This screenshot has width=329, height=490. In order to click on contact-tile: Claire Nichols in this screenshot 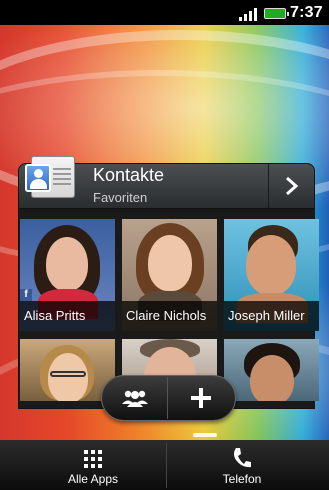, I will do `click(169, 275)`.